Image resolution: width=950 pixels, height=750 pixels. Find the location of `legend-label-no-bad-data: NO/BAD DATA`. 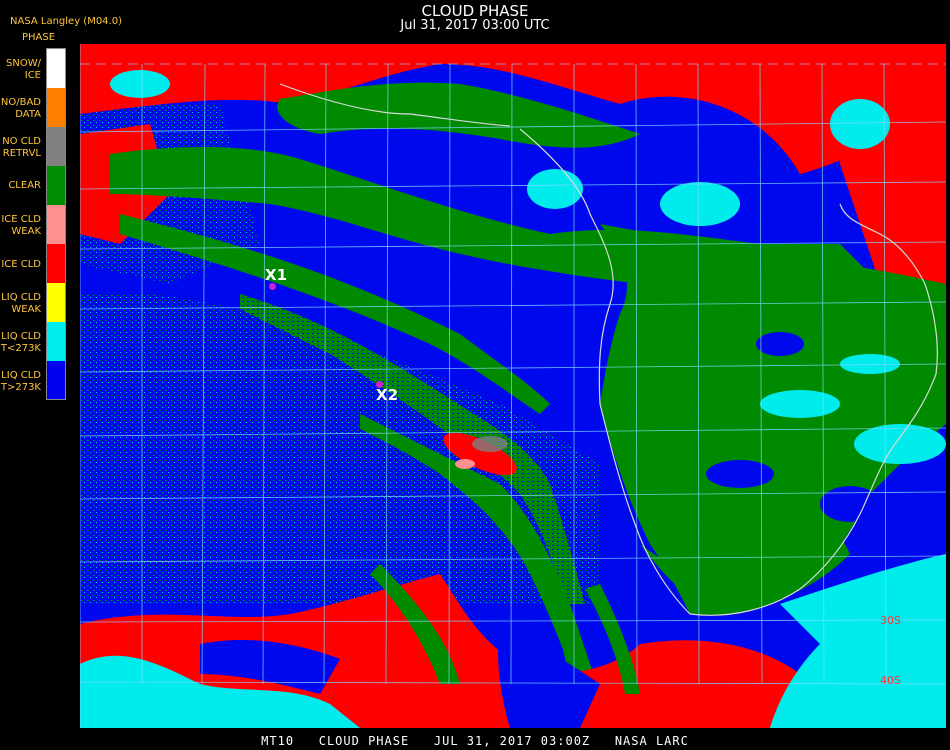

legend-label-no-bad-data: NO/BAD DATA is located at coordinates (20, 108).